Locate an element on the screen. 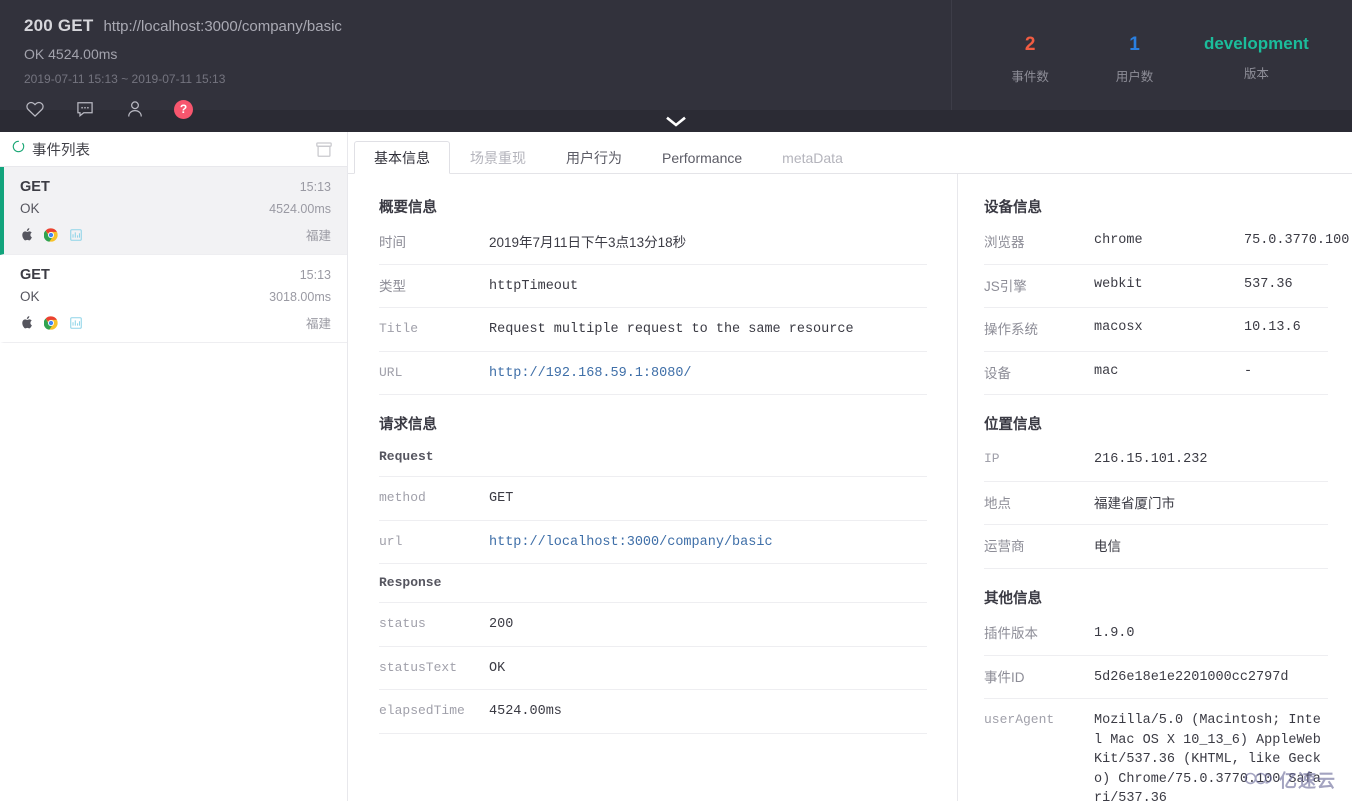 The image size is (1352, 801). location-key-place: 地点 is located at coordinates (997, 503).